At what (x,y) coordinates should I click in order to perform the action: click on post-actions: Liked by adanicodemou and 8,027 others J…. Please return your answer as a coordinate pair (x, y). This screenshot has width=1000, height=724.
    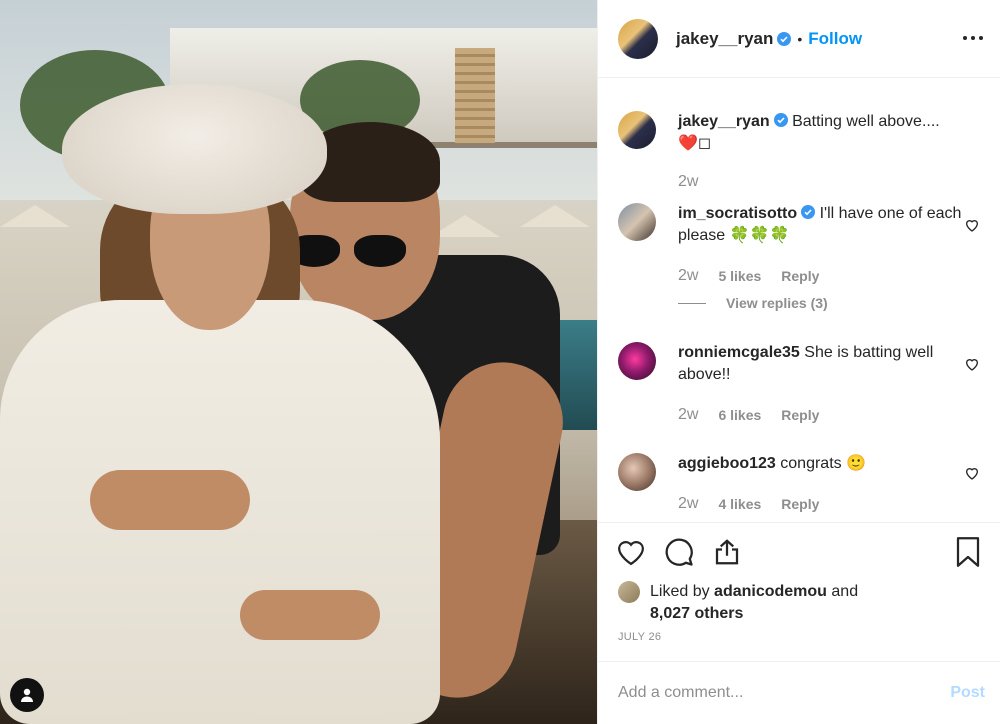
    Looking at the image, I should click on (799, 591).